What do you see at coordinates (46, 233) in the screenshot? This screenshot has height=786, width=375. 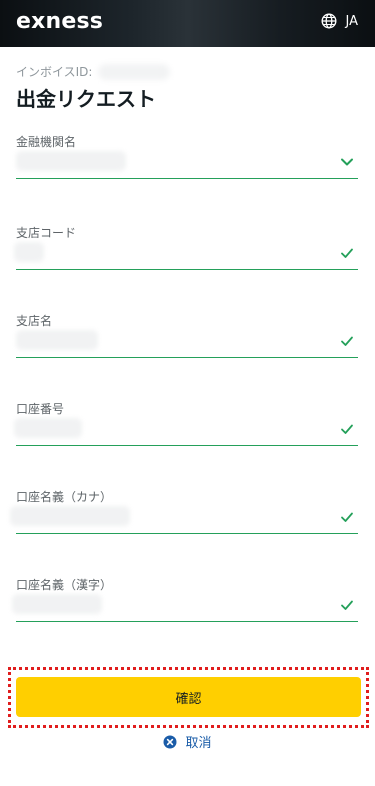 I see `branch-code-label: 支店コード` at bounding box center [46, 233].